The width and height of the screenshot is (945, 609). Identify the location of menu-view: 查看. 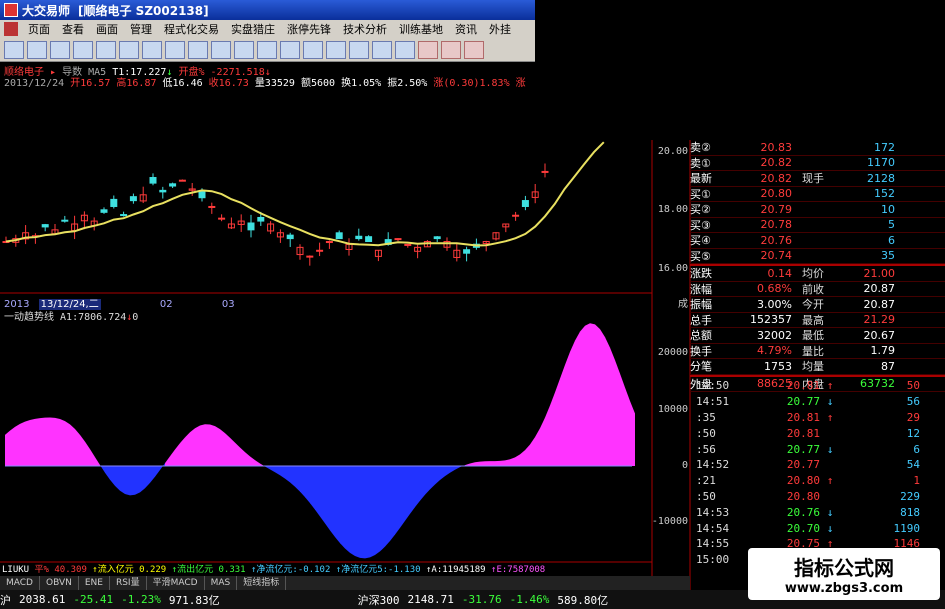
(73, 29).